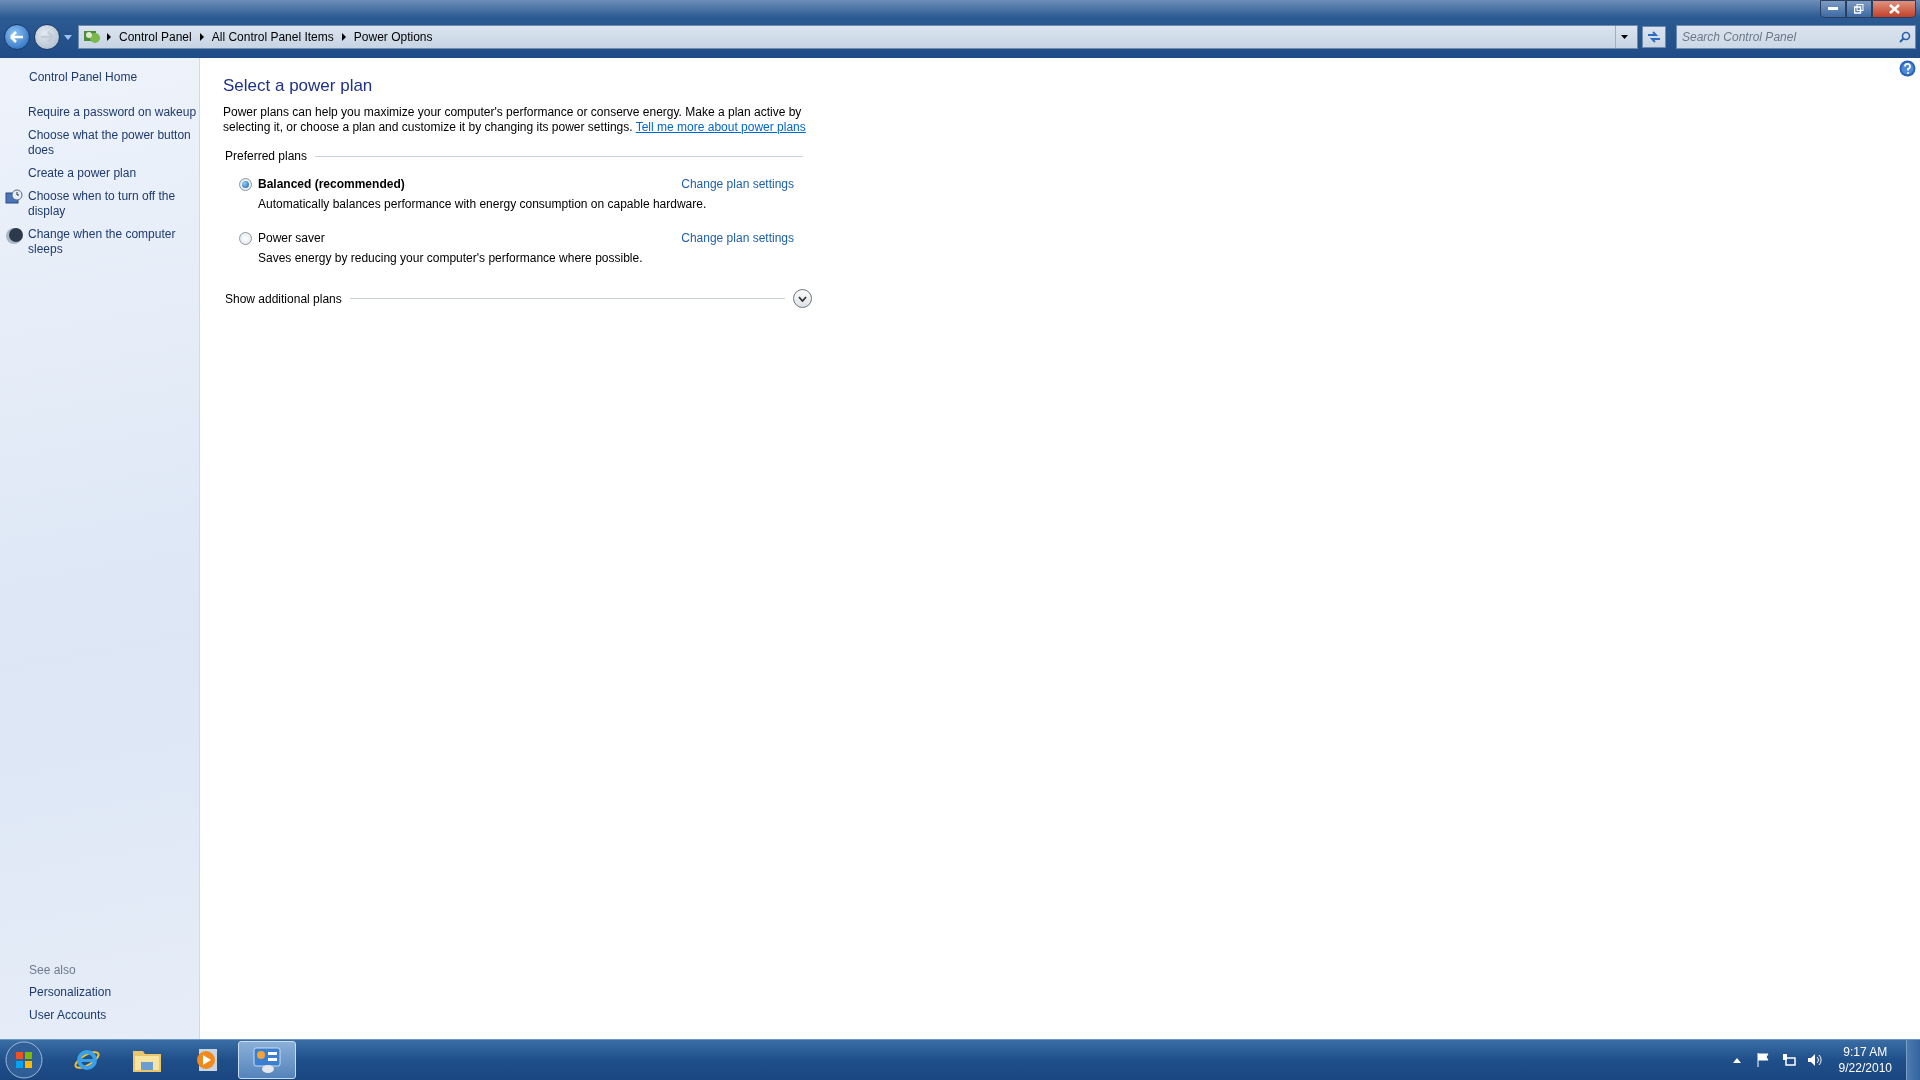 Image resolution: width=1920 pixels, height=1080 pixels. I want to click on start-orb-icon, so click(24, 1060).